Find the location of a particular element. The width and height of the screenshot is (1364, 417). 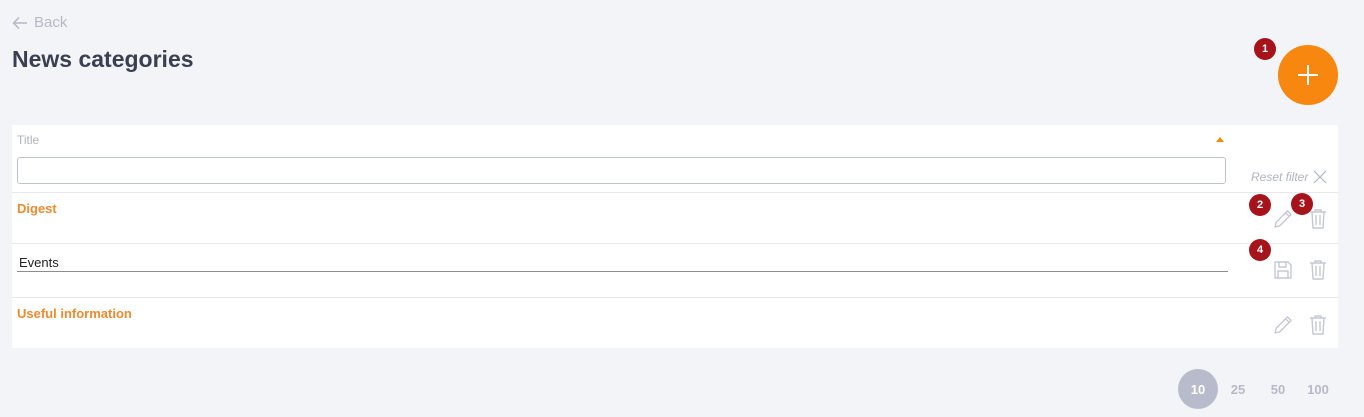

step-marker: 4 is located at coordinates (1260, 250).